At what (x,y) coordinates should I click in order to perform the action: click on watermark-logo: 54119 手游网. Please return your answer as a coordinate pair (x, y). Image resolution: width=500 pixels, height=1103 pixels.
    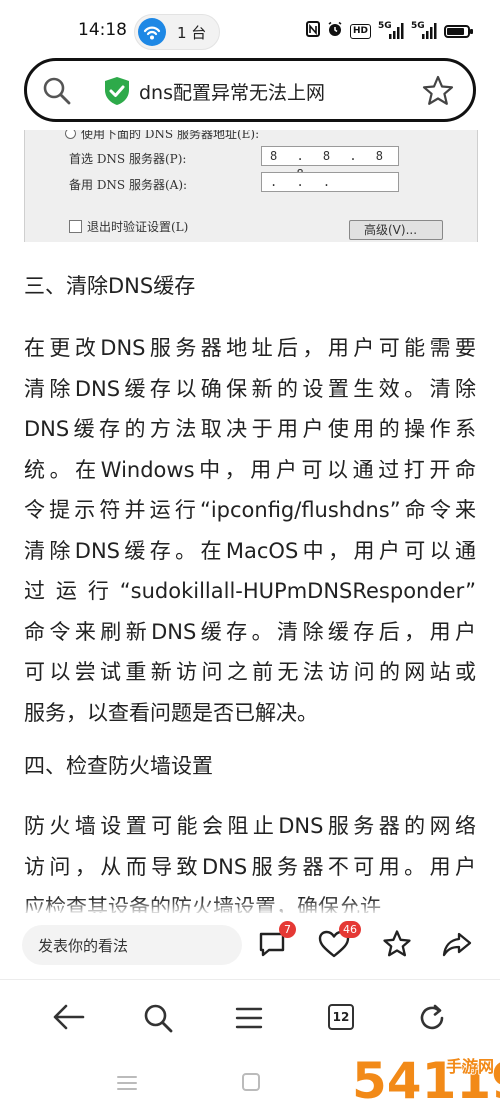
    Looking at the image, I should click on (425, 1074).